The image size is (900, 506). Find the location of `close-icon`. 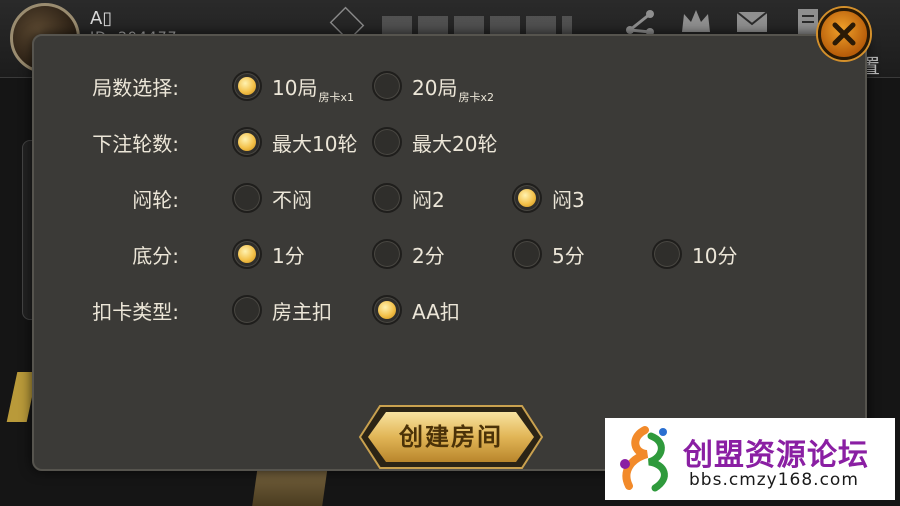

close-icon is located at coordinates (844, 34).